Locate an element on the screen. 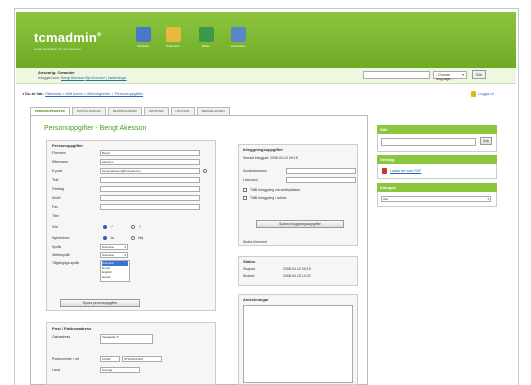 This screenshot has height=385, width=531. header-search-button: Sök is located at coordinates (479, 74).